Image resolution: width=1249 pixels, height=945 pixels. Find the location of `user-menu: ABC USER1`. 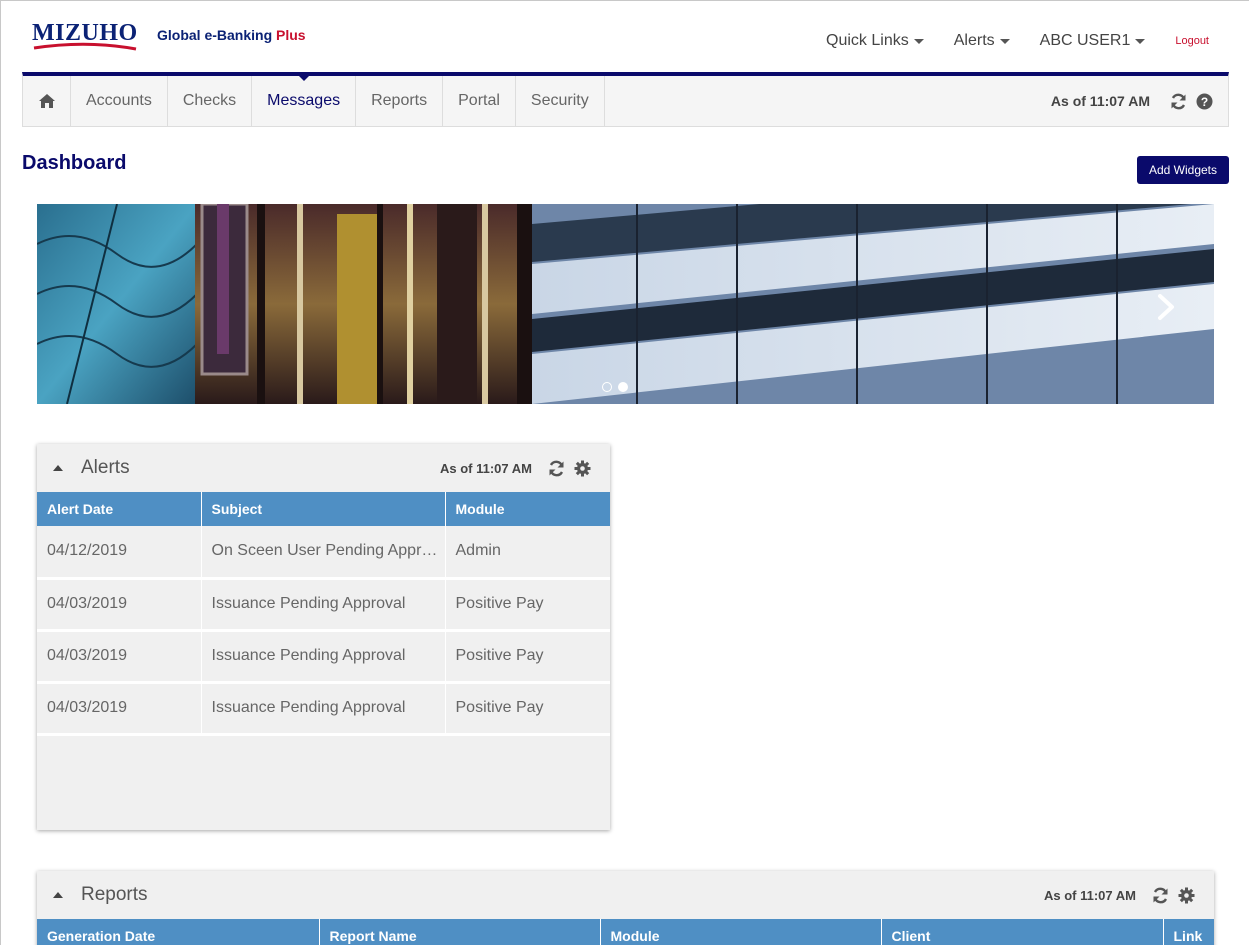

user-menu: ABC USER1 is located at coordinates (1093, 41).